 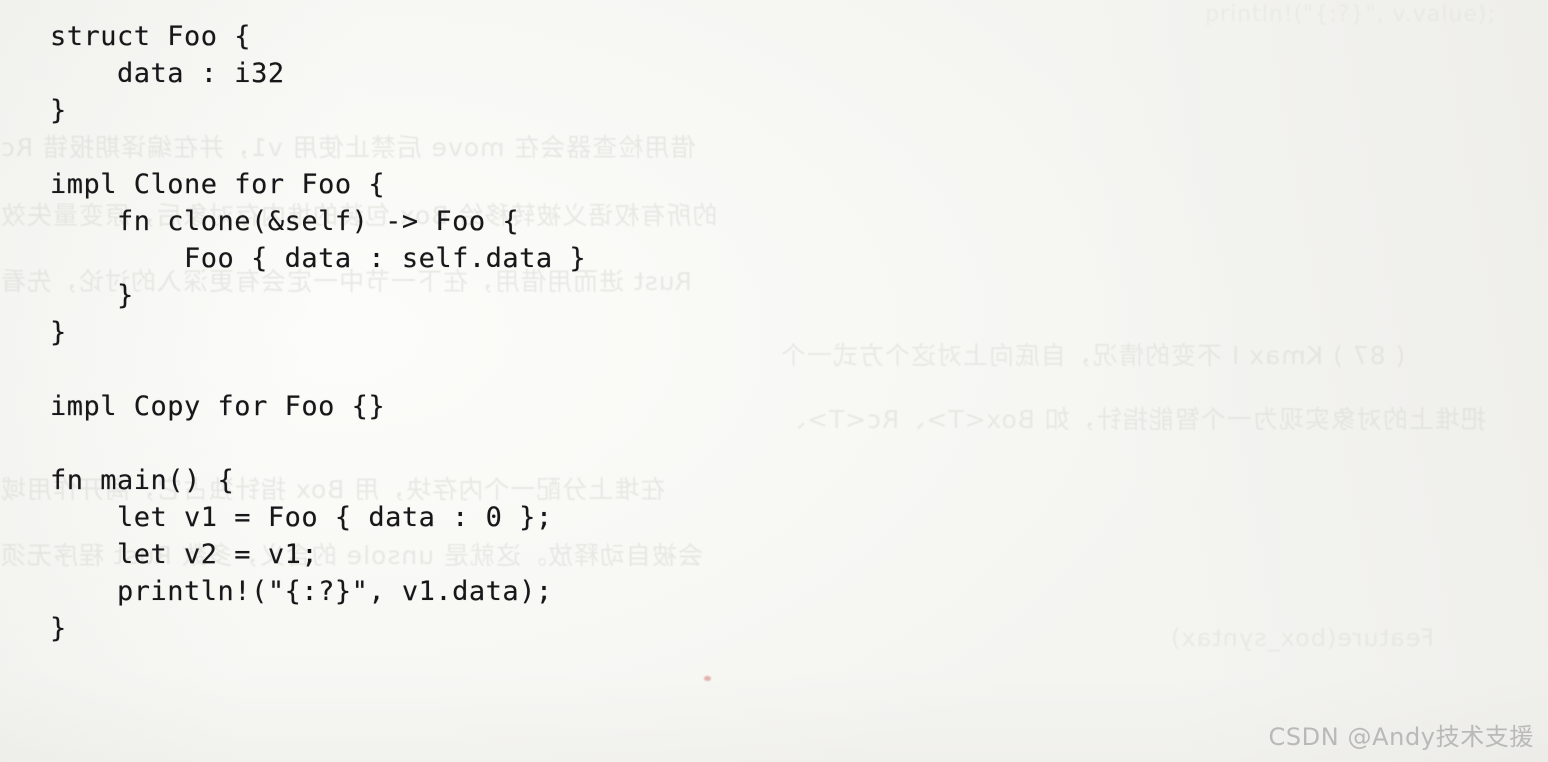 What do you see at coordinates (1302, 638) in the screenshot?
I see `bleed-through-line: Feature(box_syntax)` at bounding box center [1302, 638].